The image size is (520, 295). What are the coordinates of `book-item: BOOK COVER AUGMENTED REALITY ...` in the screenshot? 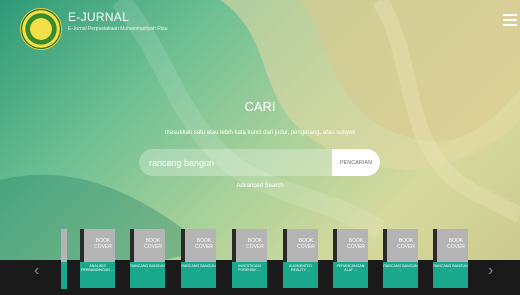 It's located at (300, 259).